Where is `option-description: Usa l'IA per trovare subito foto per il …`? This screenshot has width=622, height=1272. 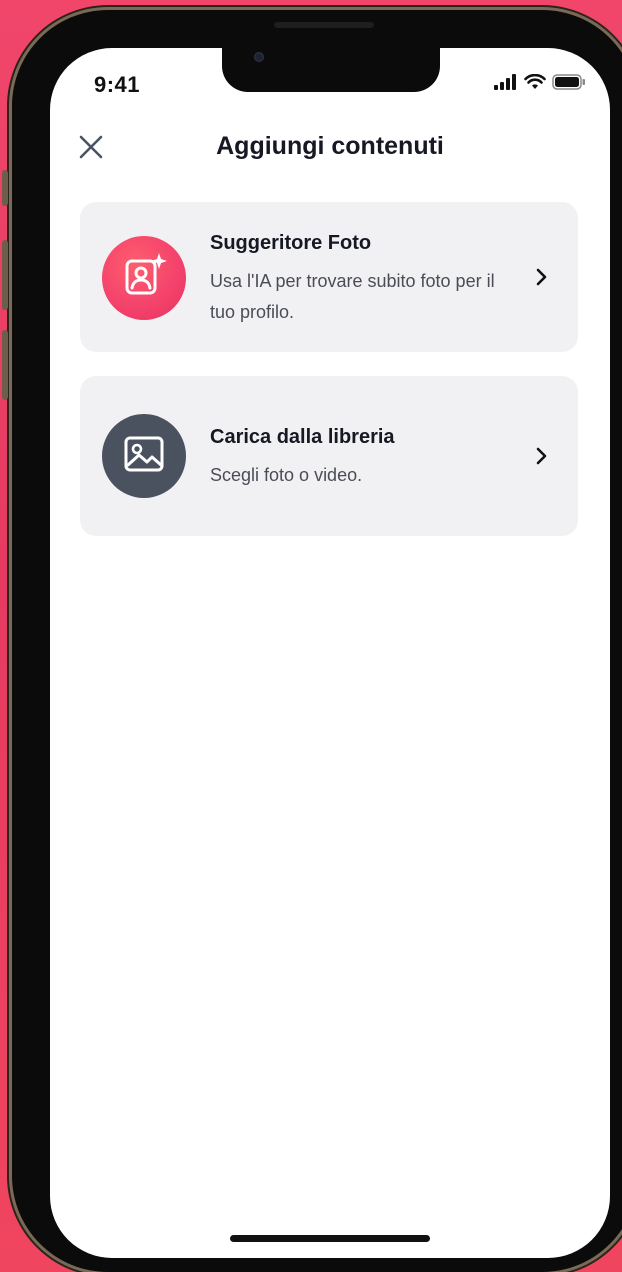 option-description: Usa l'IA per trovare subito foto per il … is located at coordinates (352, 296).